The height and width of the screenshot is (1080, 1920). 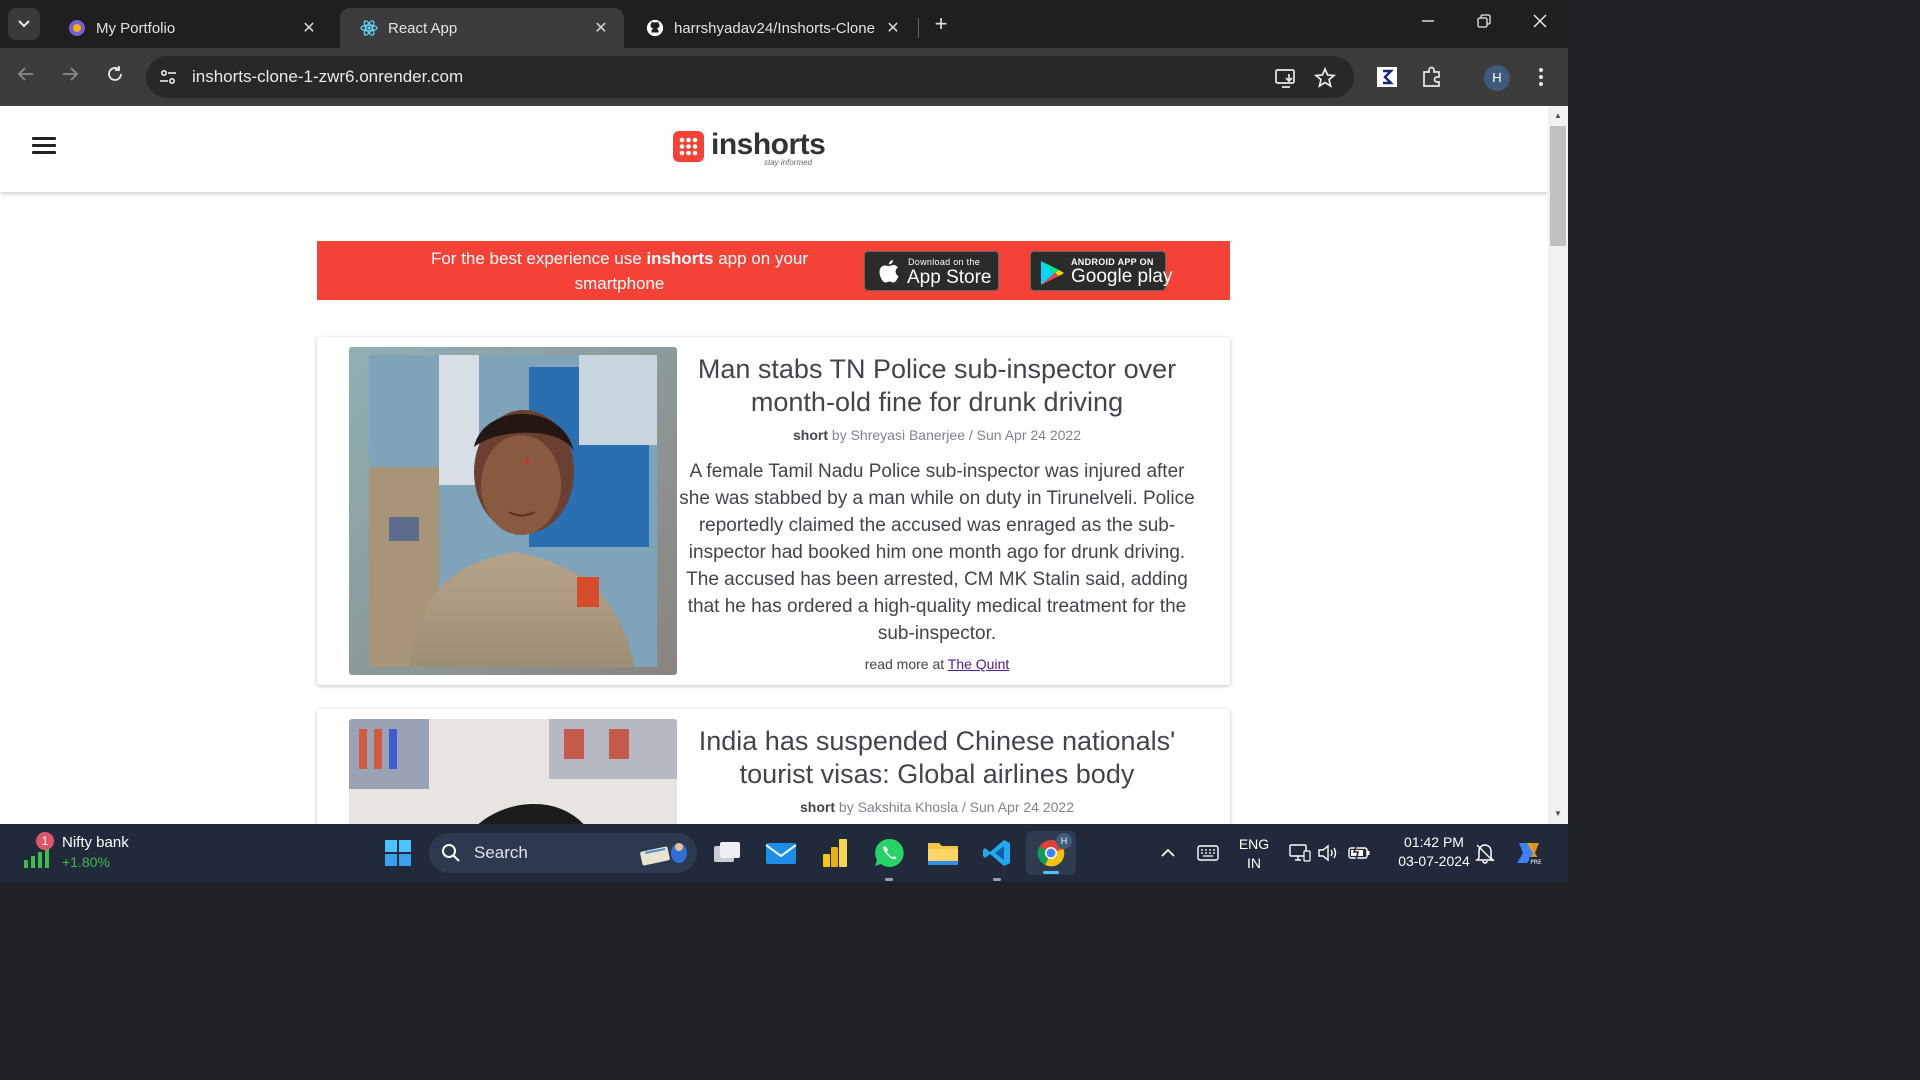 I want to click on minimize-button, so click(x=1428, y=24).